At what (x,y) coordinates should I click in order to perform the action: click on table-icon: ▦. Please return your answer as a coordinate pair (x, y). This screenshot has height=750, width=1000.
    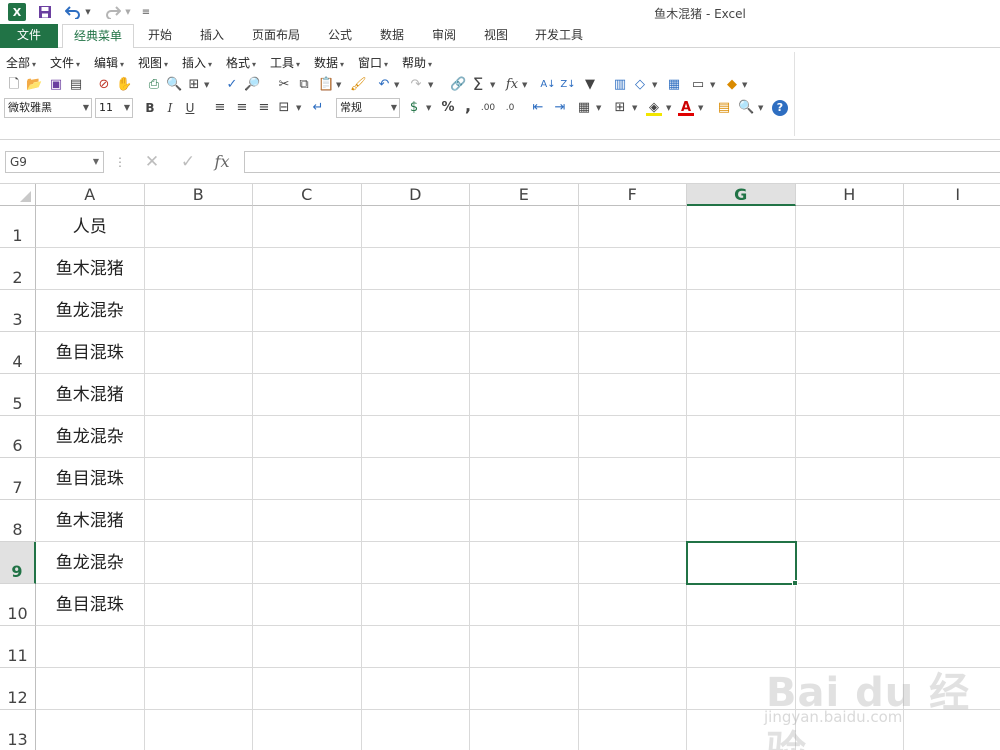
    Looking at the image, I should click on (674, 85).